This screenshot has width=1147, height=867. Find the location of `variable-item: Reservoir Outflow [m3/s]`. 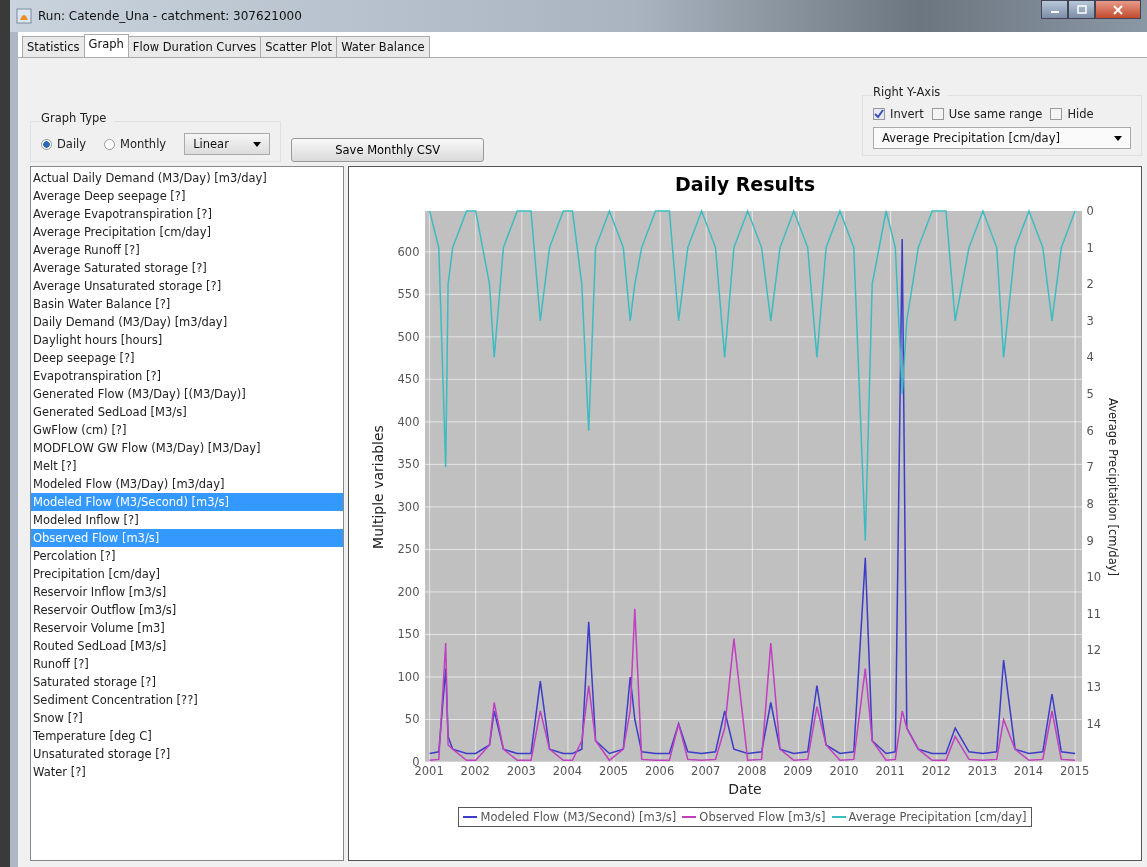

variable-item: Reservoir Outflow [m3/s] is located at coordinates (187, 610).